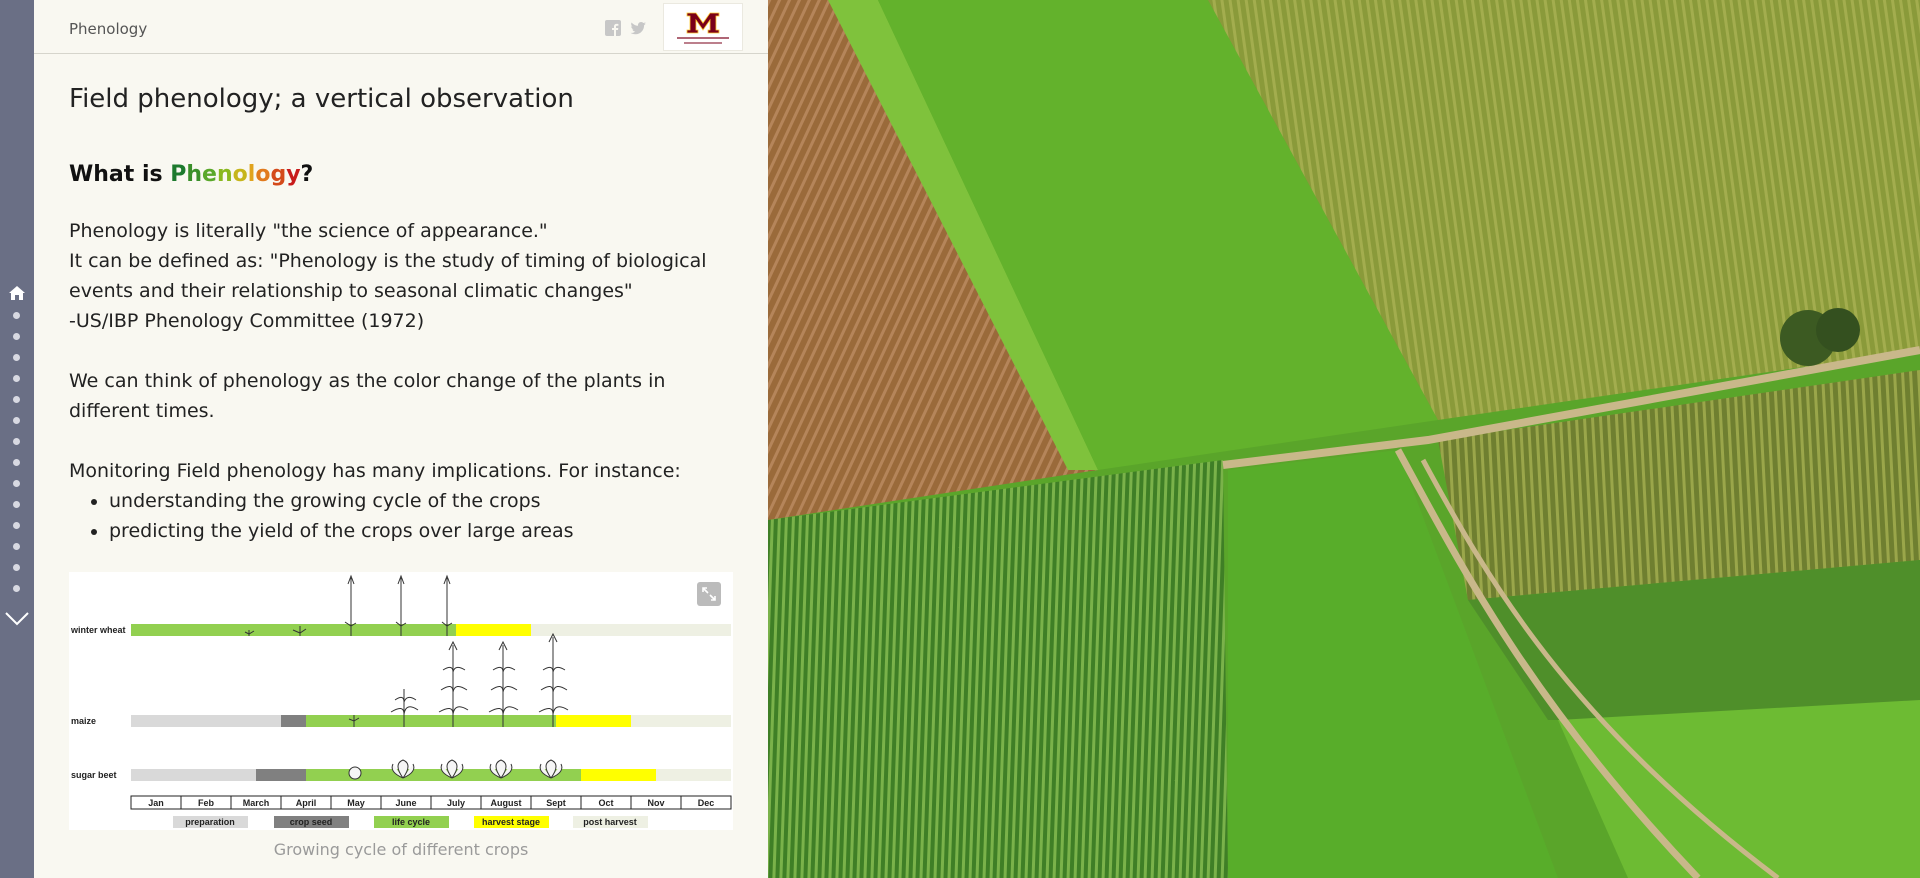 The height and width of the screenshot is (878, 1920). I want to click on month-label: Nov, so click(655, 803).